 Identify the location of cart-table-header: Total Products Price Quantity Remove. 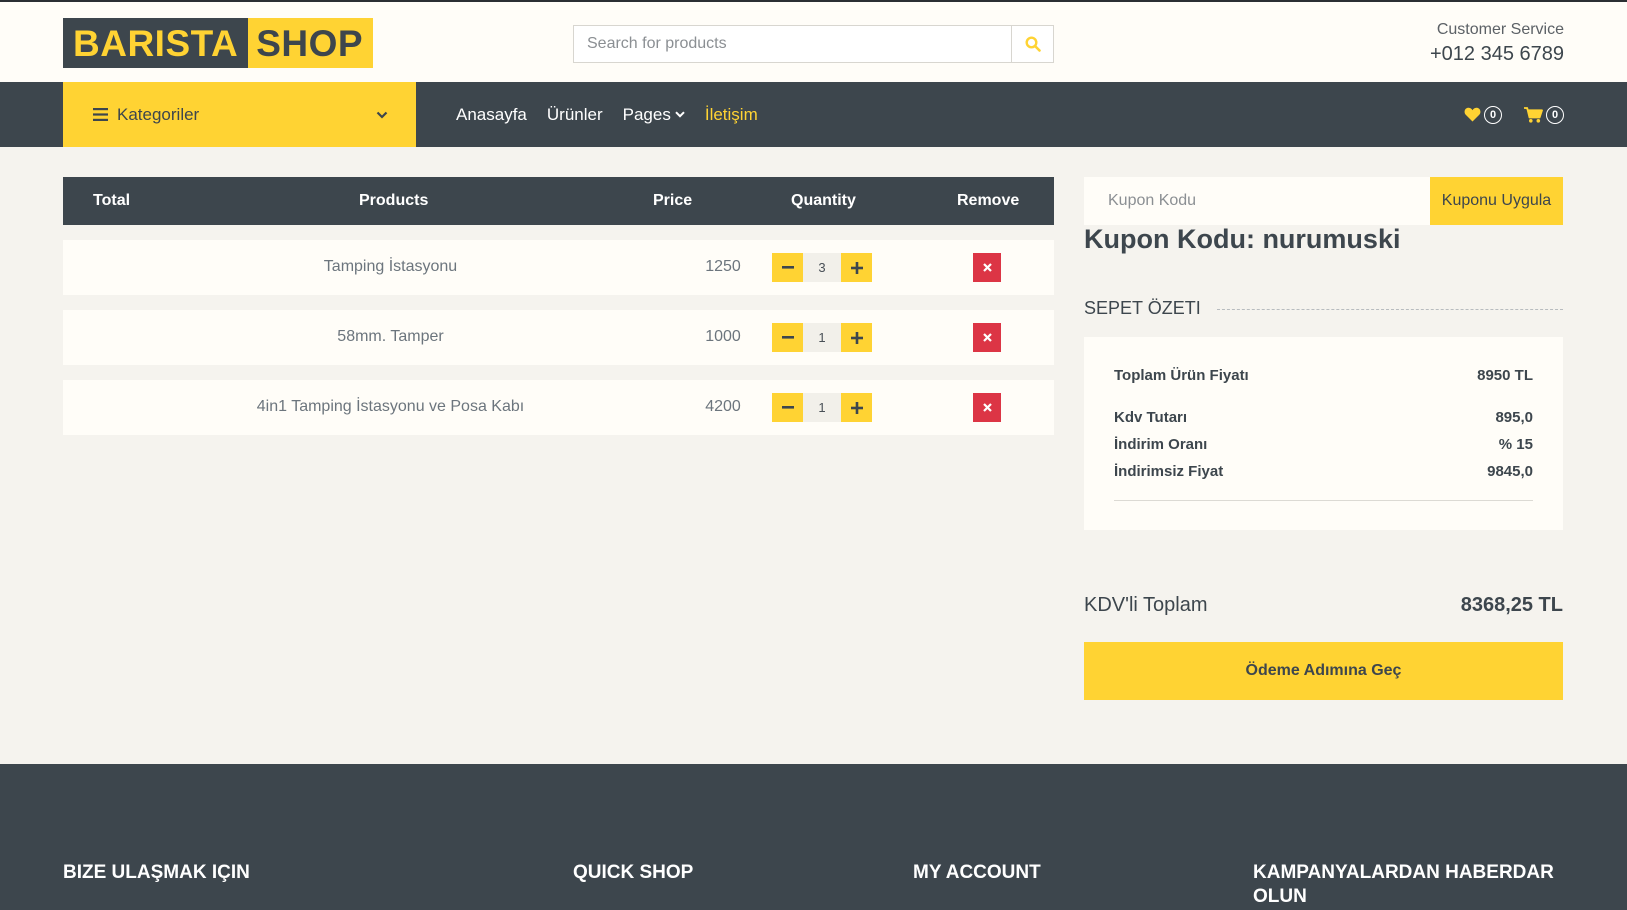
(558, 201).